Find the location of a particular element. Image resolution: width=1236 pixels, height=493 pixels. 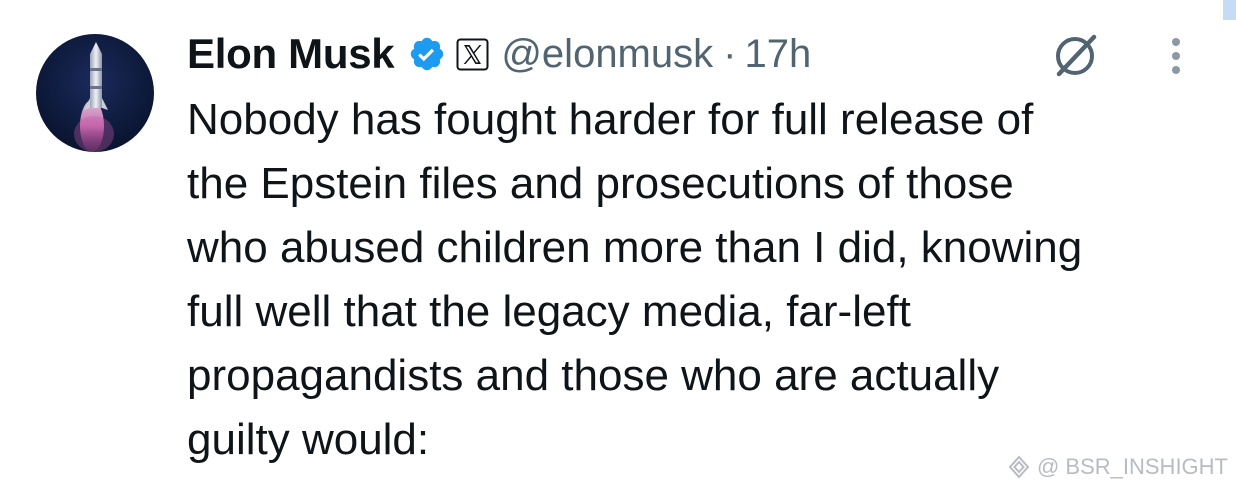

watermark: @ BSR_INSHIGHT is located at coordinates (1117, 467).